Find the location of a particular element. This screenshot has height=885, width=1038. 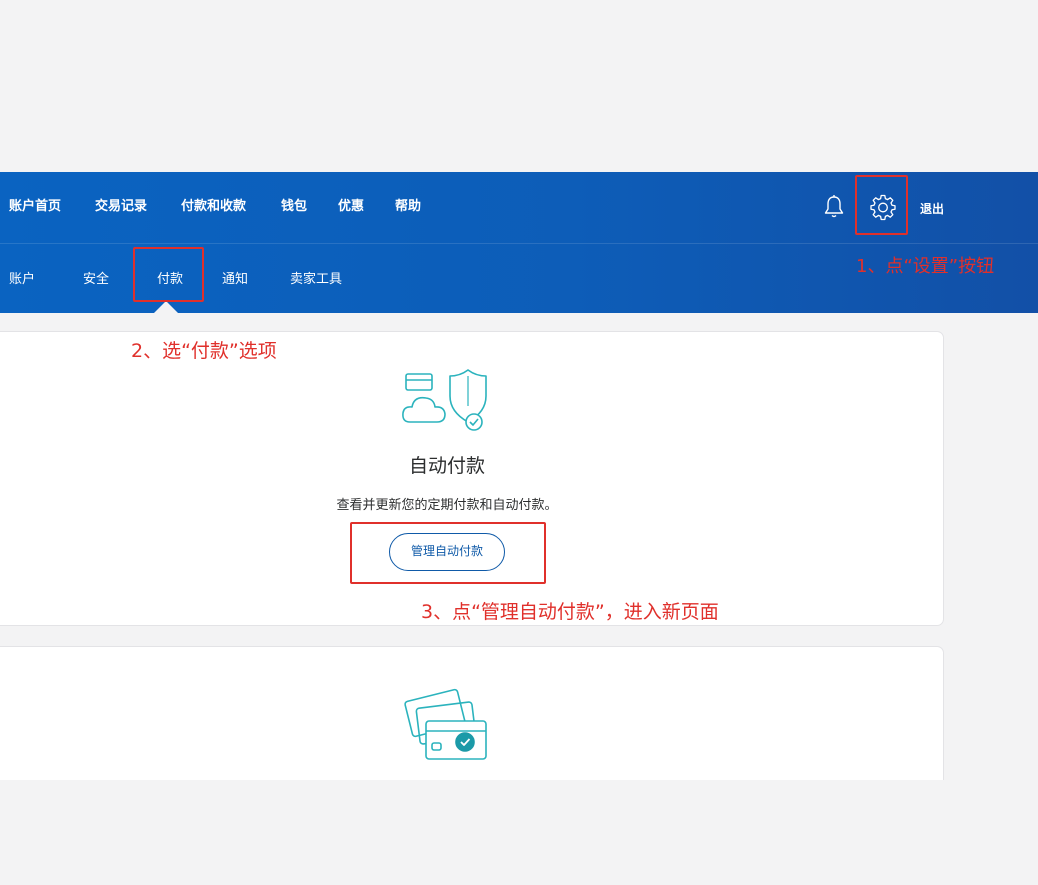

selected-tab-indicator is located at coordinates (166, 307).